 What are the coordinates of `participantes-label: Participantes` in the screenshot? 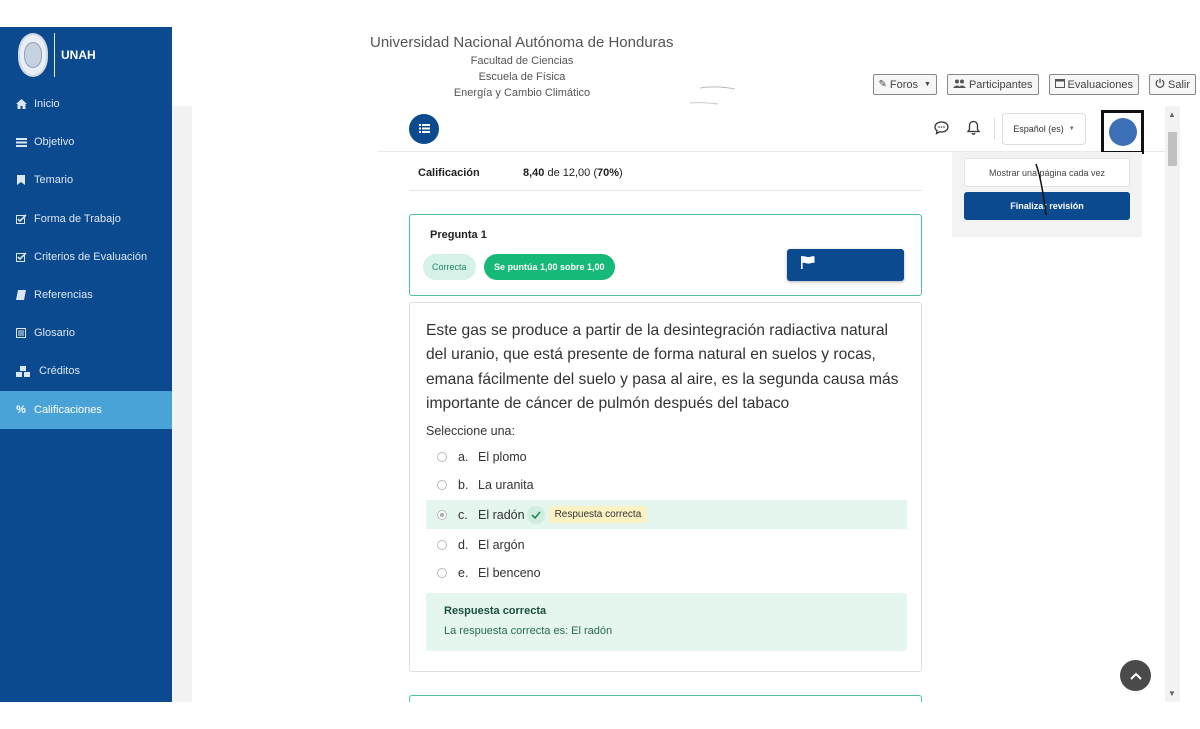 It's located at (1000, 84).